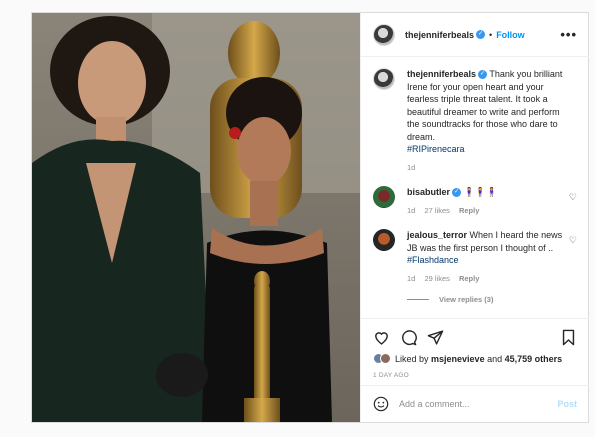  I want to click on liked-by-user: msjenevieve, so click(458, 359).